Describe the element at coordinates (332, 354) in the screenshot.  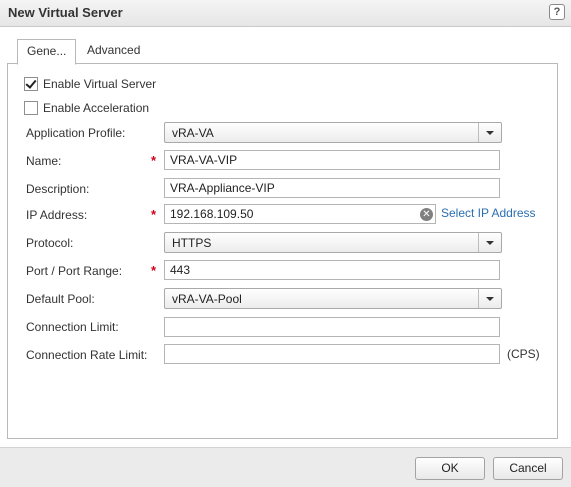
I see `connection-rate-limit-input` at that location.